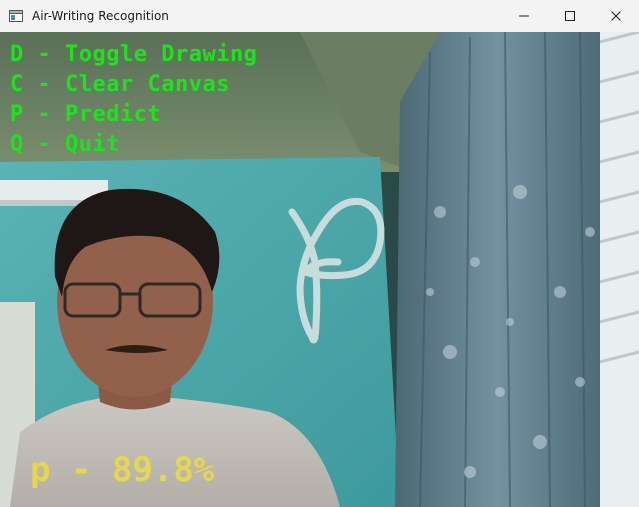  I want to click on minimize-button, so click(524, 16).